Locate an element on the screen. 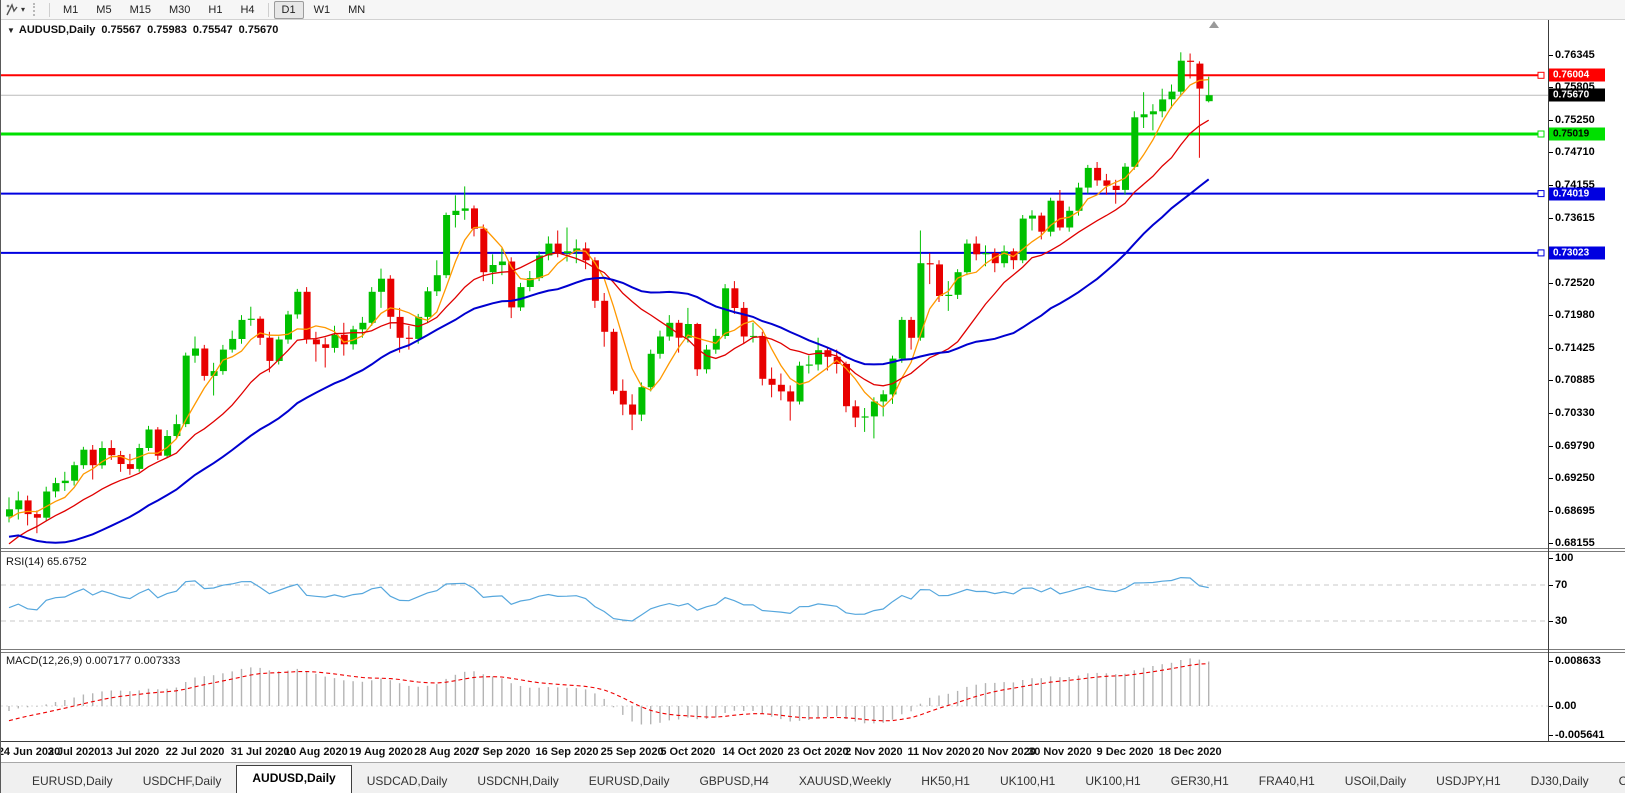 The height and width of the screenshot is (793, 1625). time-axis-label: 16 Sep 2020 is located at coordinates (567, 752).